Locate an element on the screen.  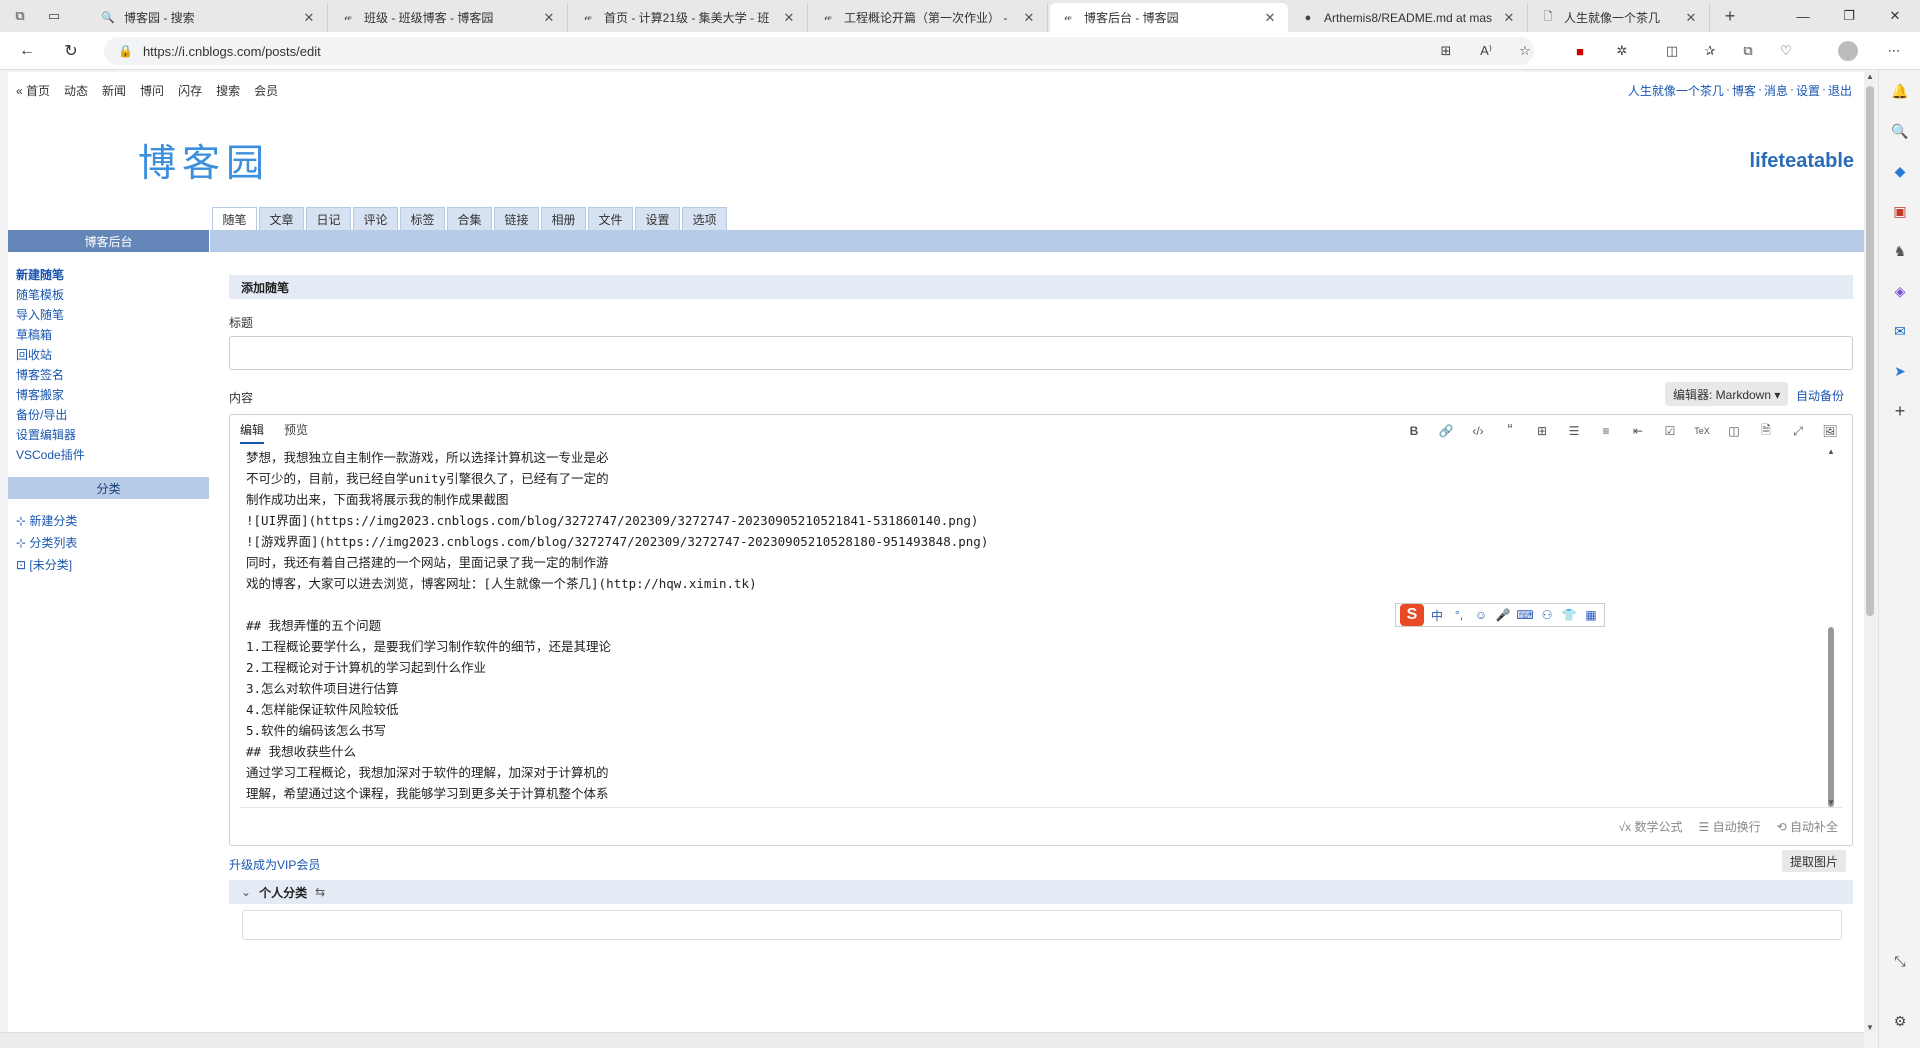
restore-button: ❐ is located at coordinates (1849, 16).